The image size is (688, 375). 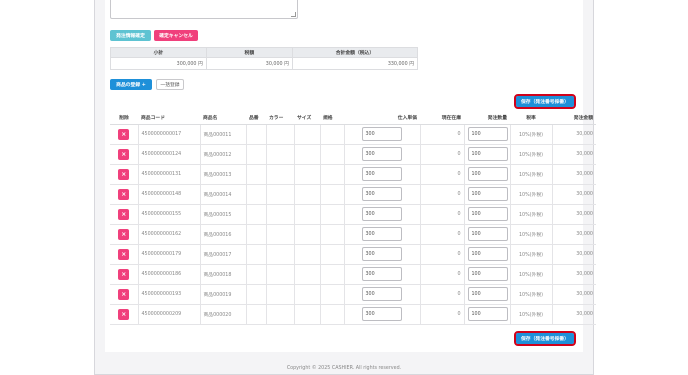 I want to click on col-code: 商品コード, so click(x=169, y=118).